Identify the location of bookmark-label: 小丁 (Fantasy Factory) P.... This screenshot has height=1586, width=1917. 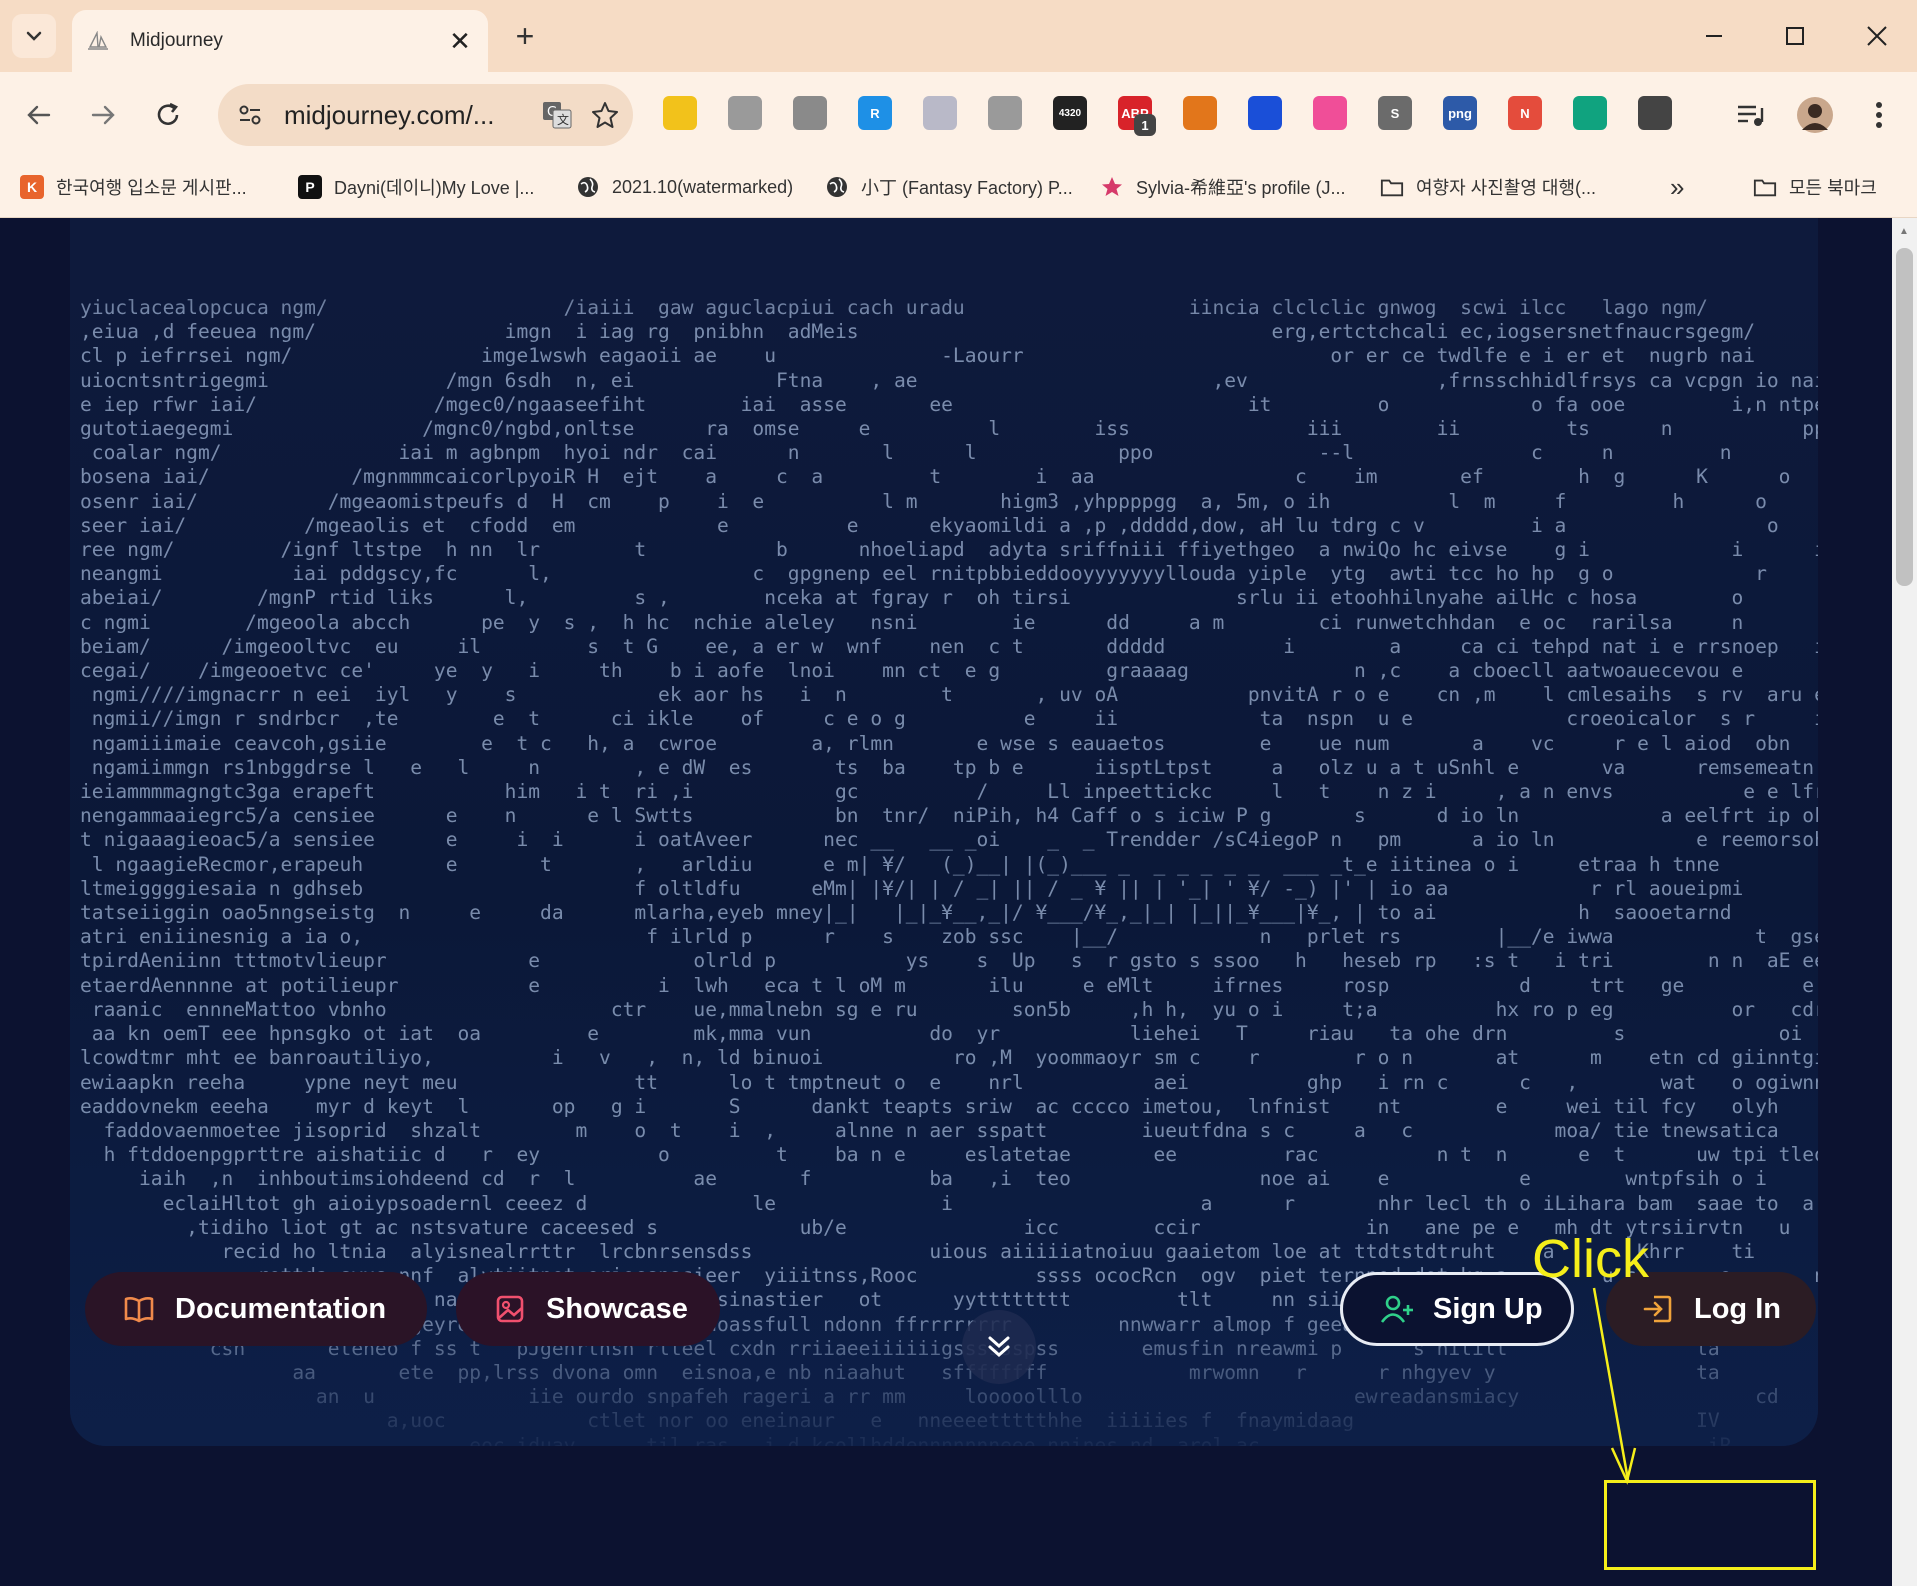
(967, 188).